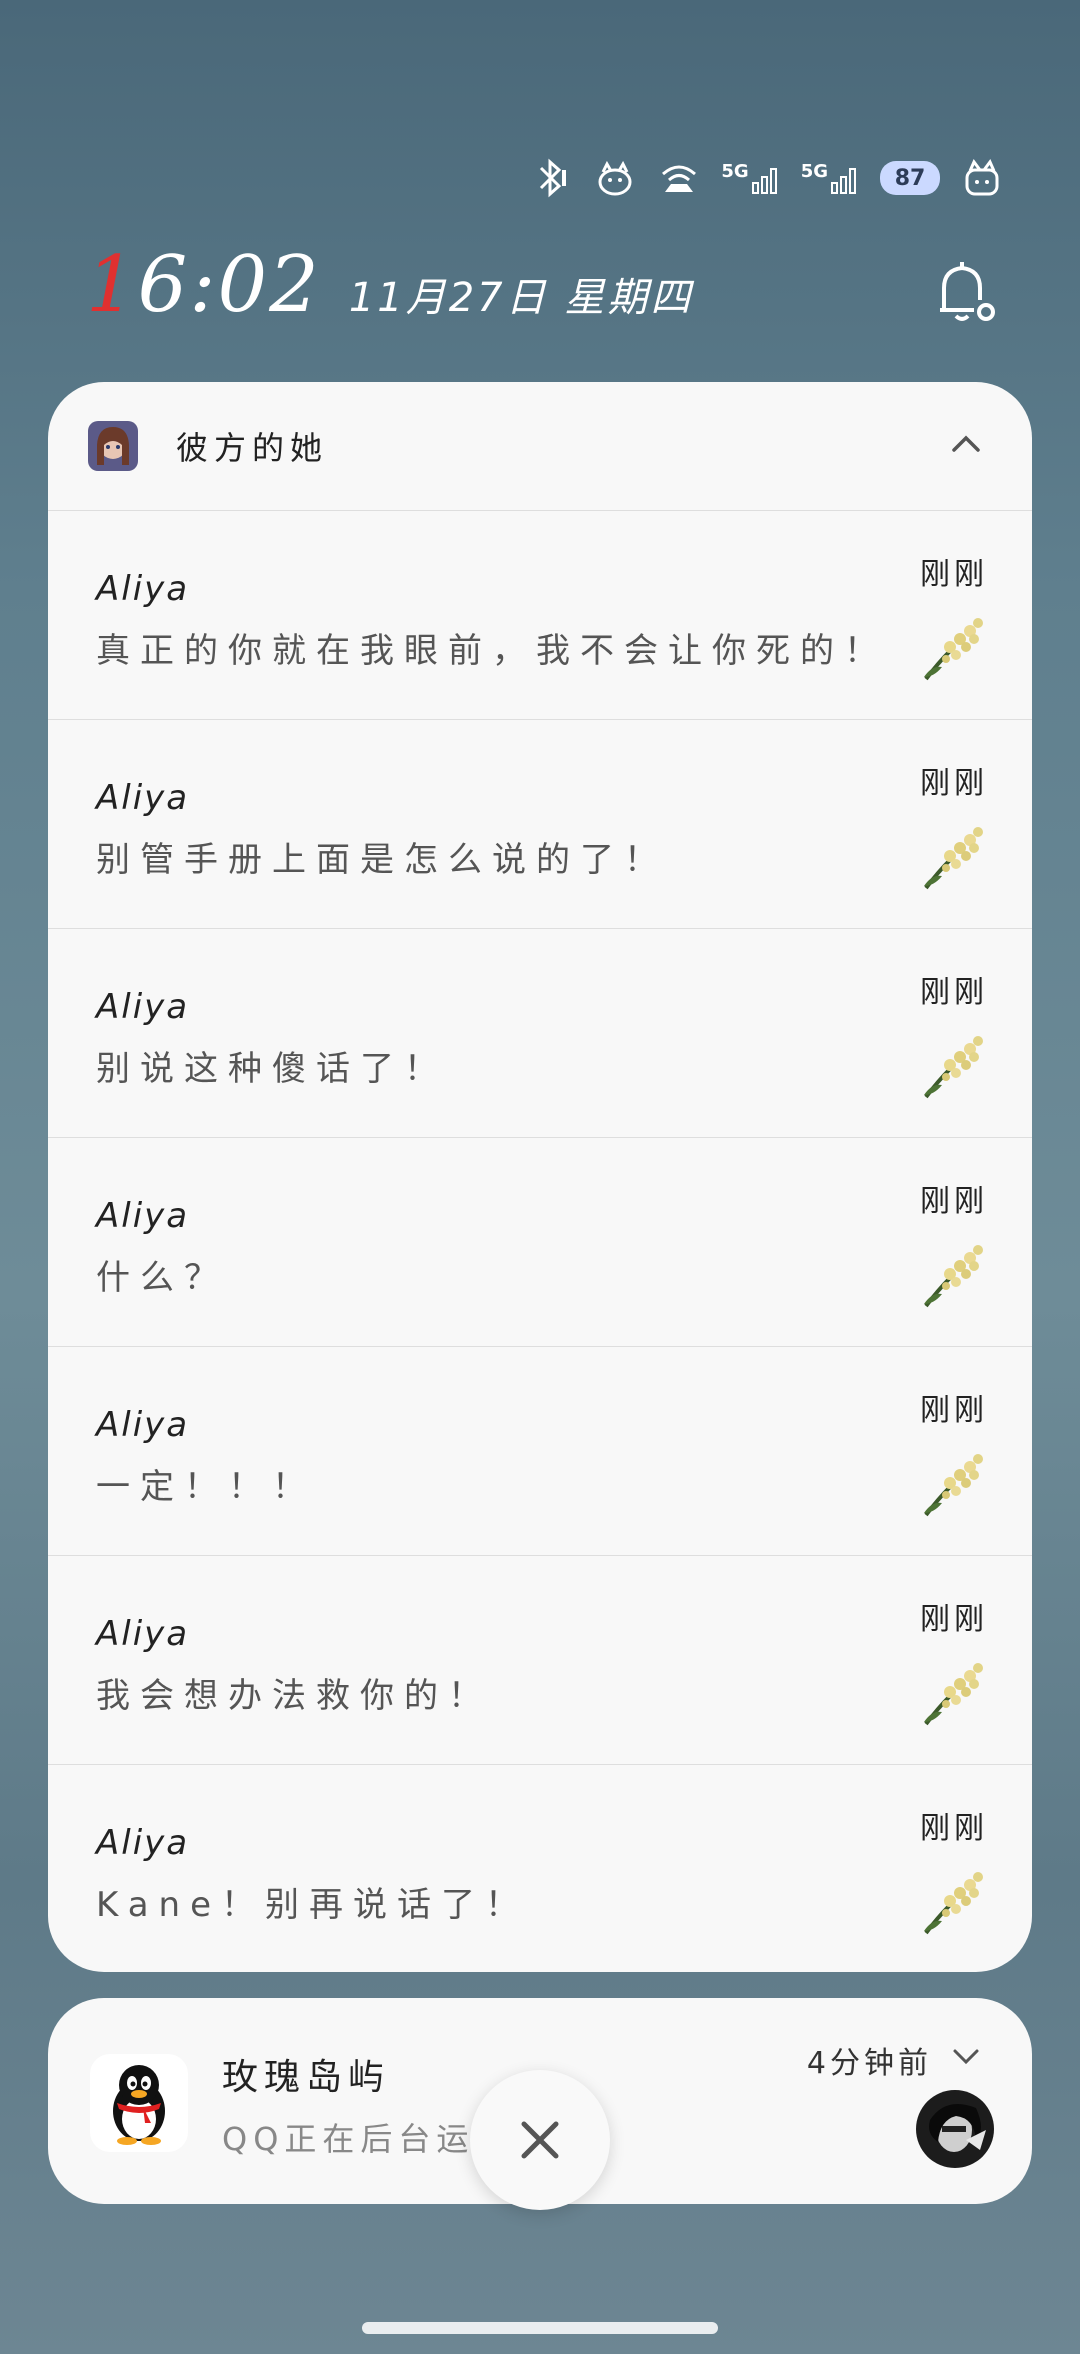  Describe the element at coordinates (306, 2077) in the screenshot. I see `qq-title: 玫瑰岛屿` at that location.